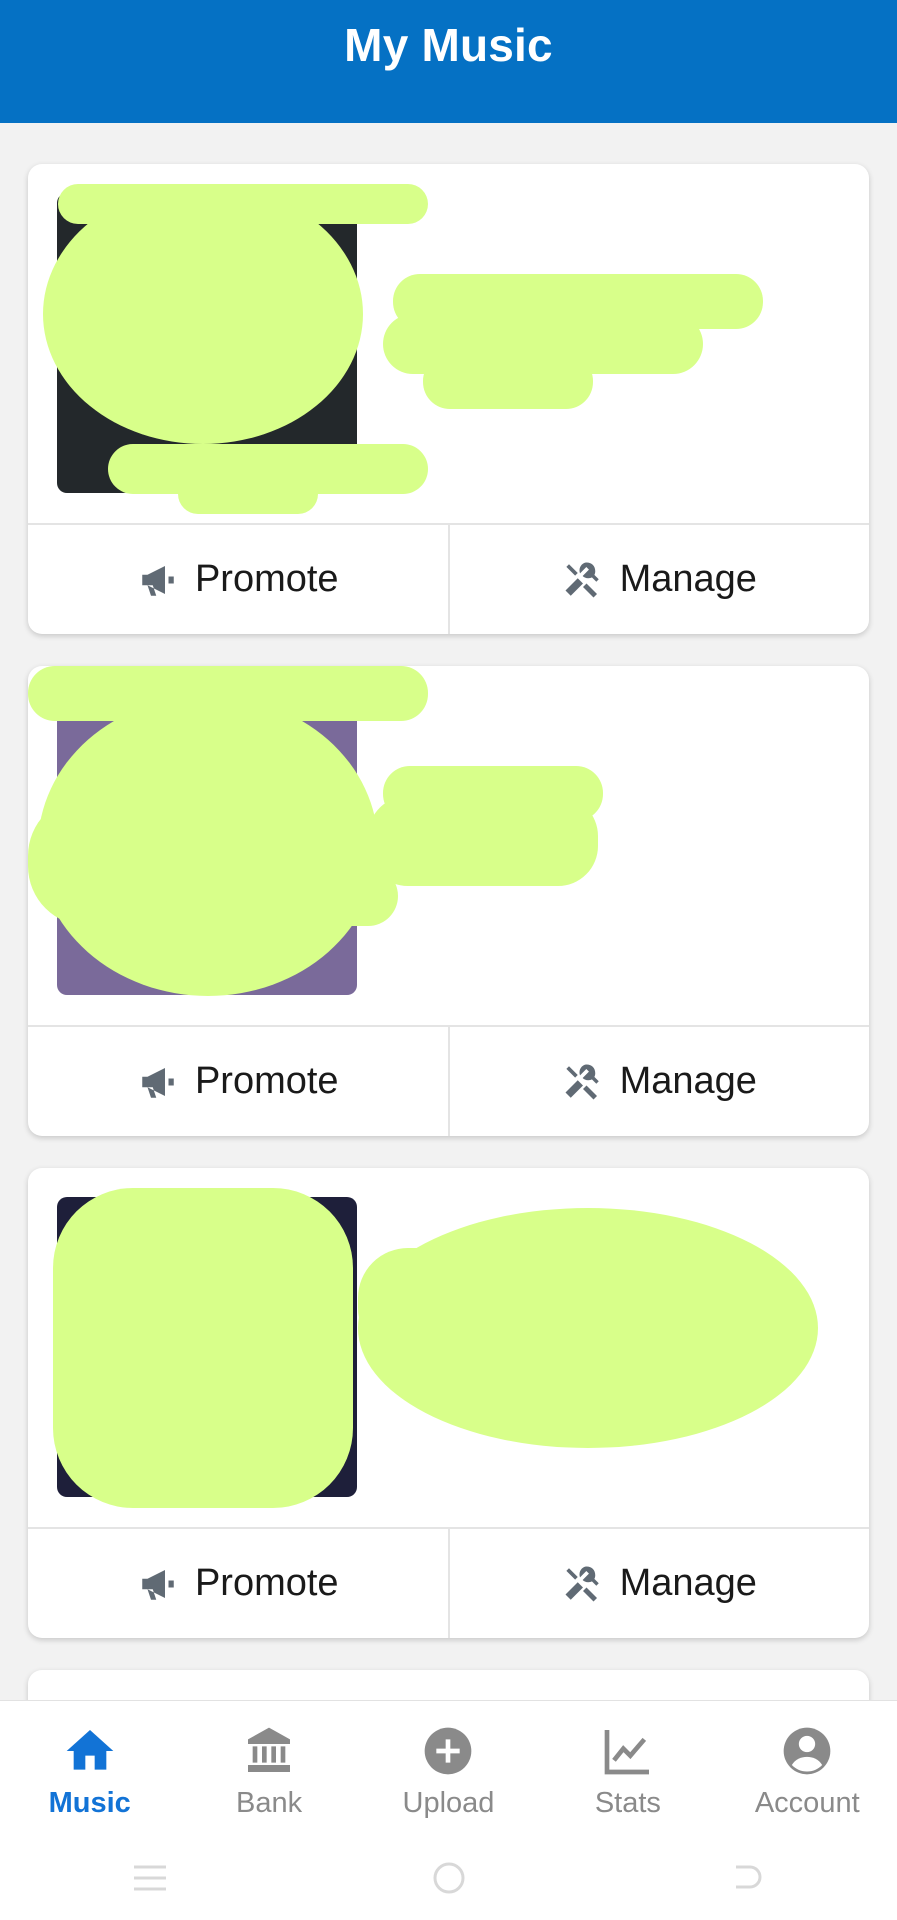 The image size is (897, 1920). Describe the element at coordinates (627, 1803) in the screenshot. I see `nav-label: Stats` at that location.